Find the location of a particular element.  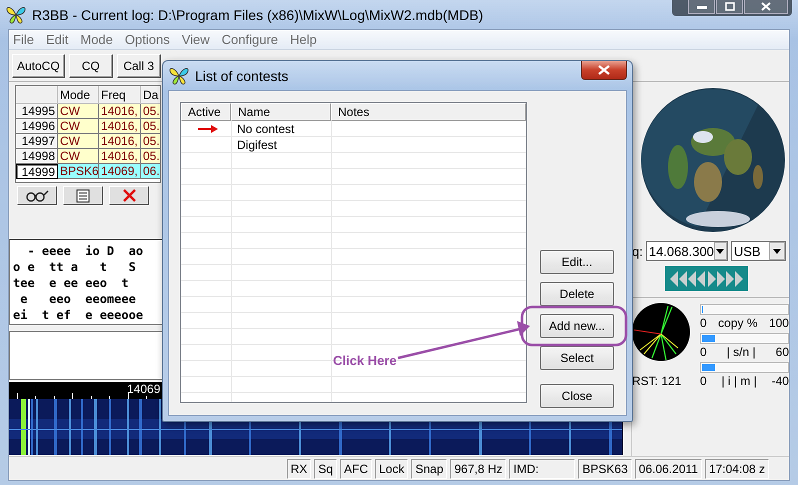

glasses-icon is located at coordinates (37, 196).